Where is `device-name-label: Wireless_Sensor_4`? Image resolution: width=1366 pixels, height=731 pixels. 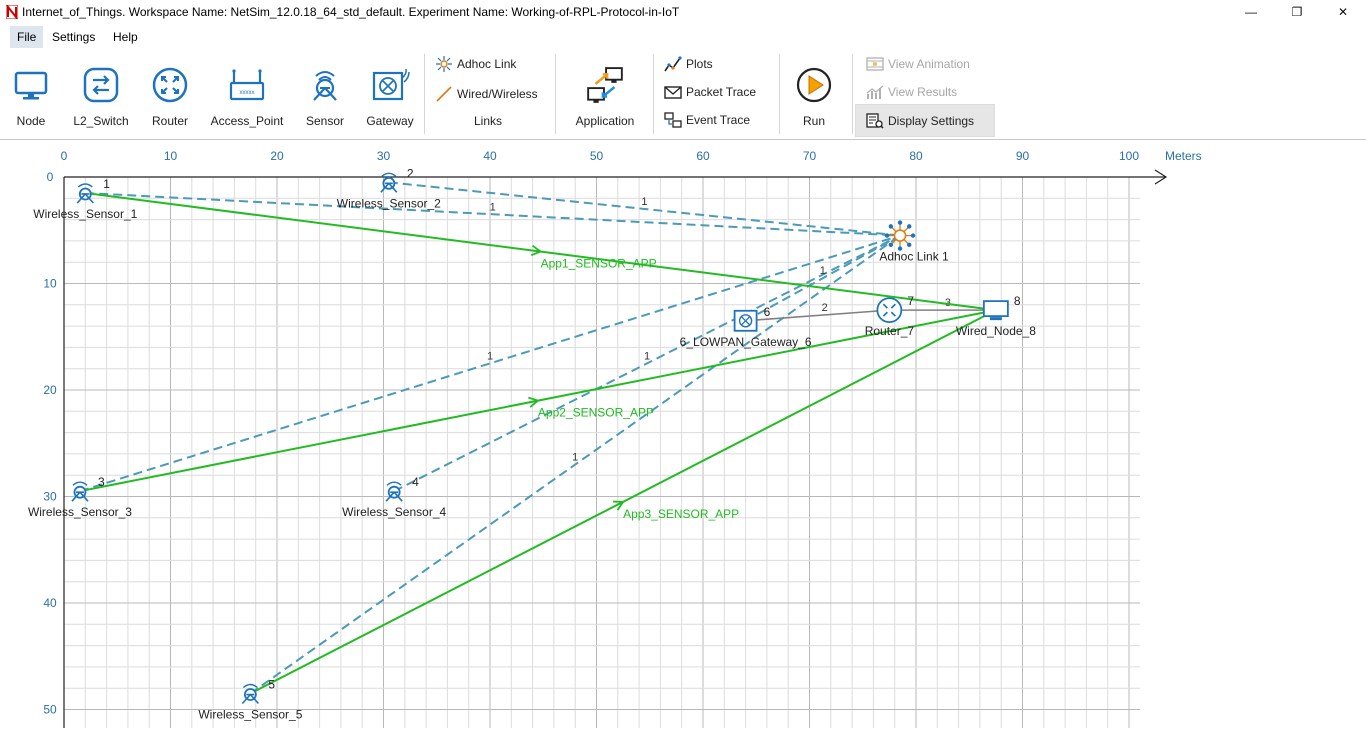 device-name-label: Wireless_Sensor_4 is located at coordinates (394, 512).